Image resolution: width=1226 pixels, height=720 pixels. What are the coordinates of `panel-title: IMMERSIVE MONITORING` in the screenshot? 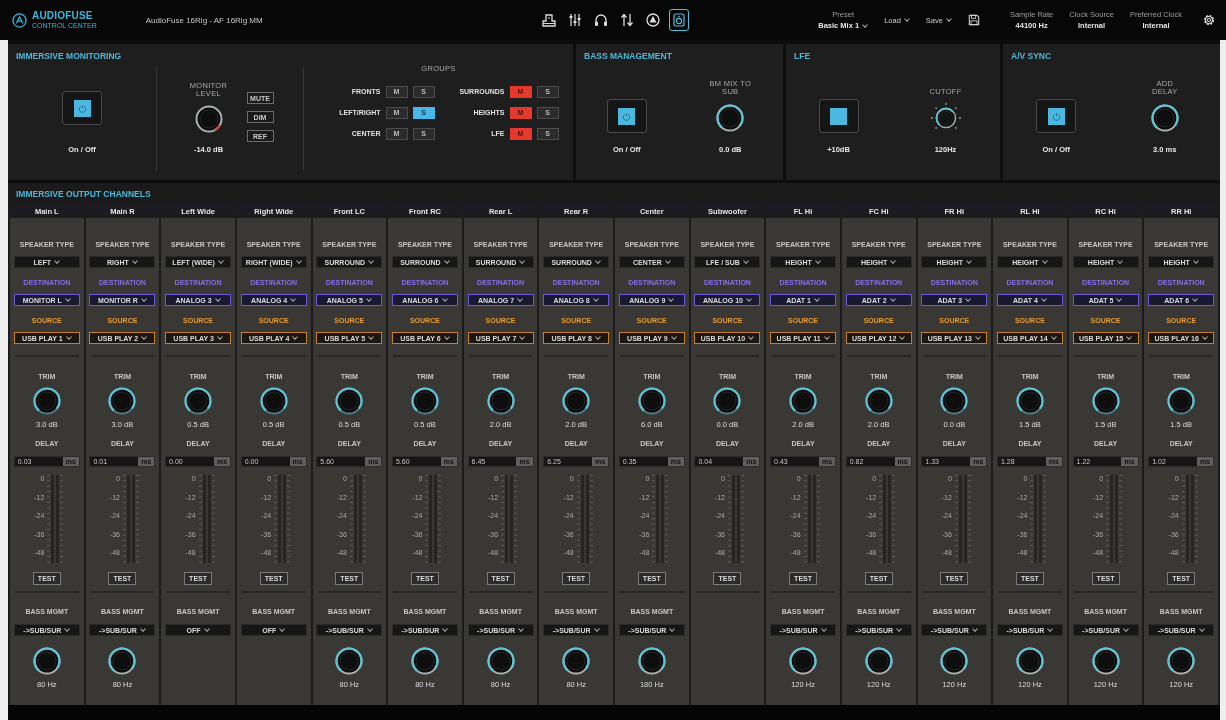 It's located at (69, 55).